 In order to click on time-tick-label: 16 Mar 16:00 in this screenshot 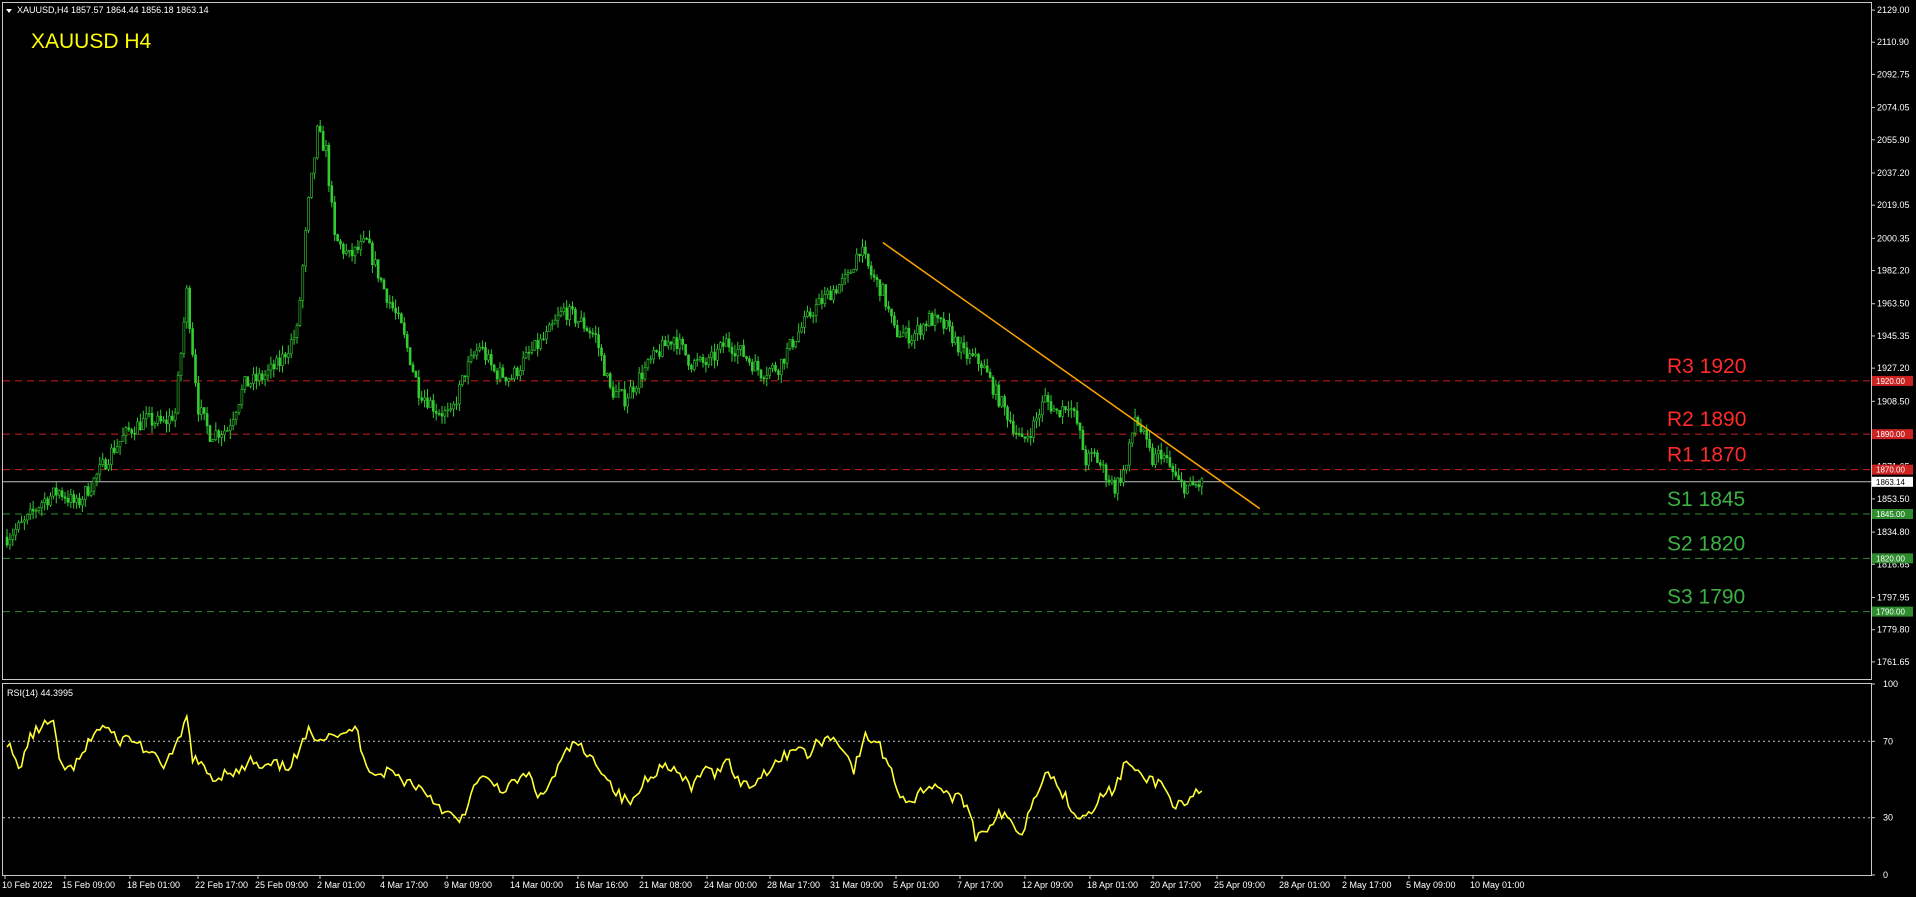, I will do `click(601, 885)`.